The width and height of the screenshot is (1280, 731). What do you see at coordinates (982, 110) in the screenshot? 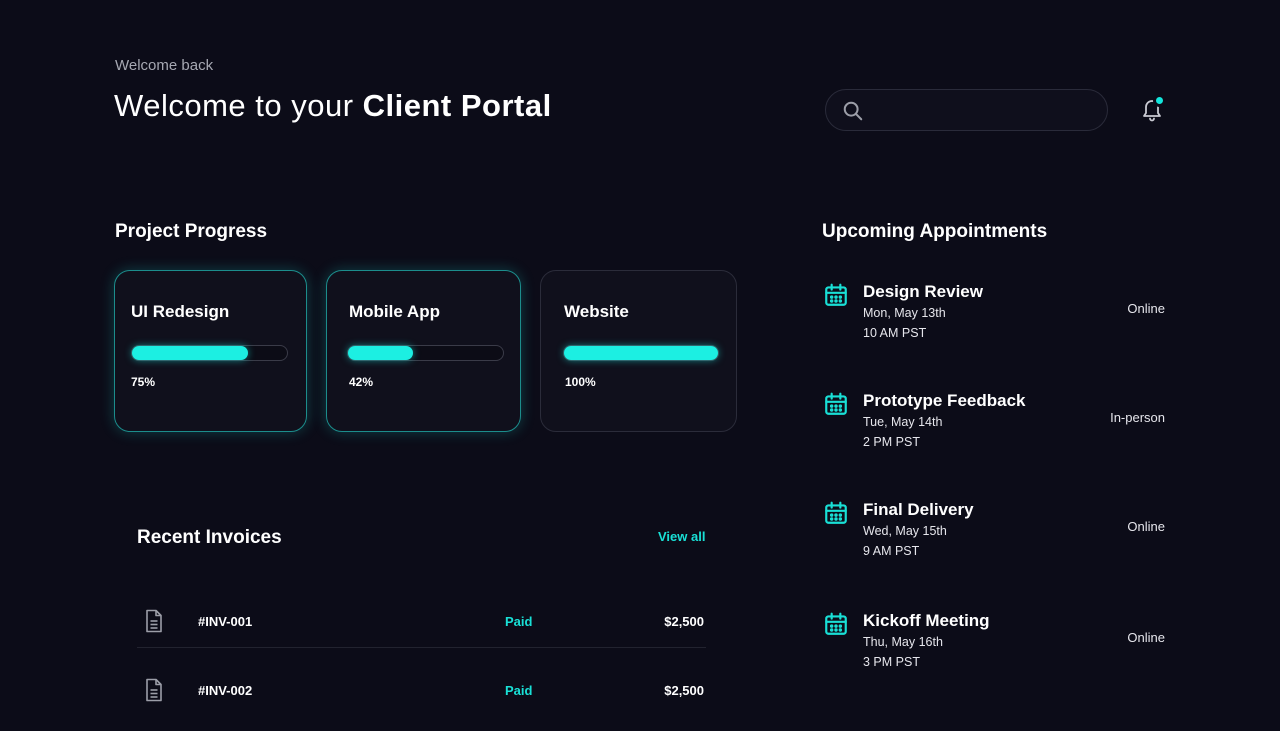
I see `search-input` at bounding box center [982, 110].